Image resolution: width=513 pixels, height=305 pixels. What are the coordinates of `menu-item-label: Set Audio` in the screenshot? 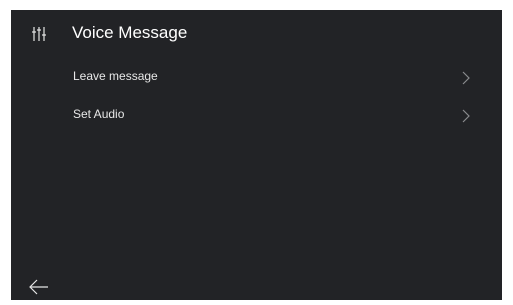 It's located at (99, 114).